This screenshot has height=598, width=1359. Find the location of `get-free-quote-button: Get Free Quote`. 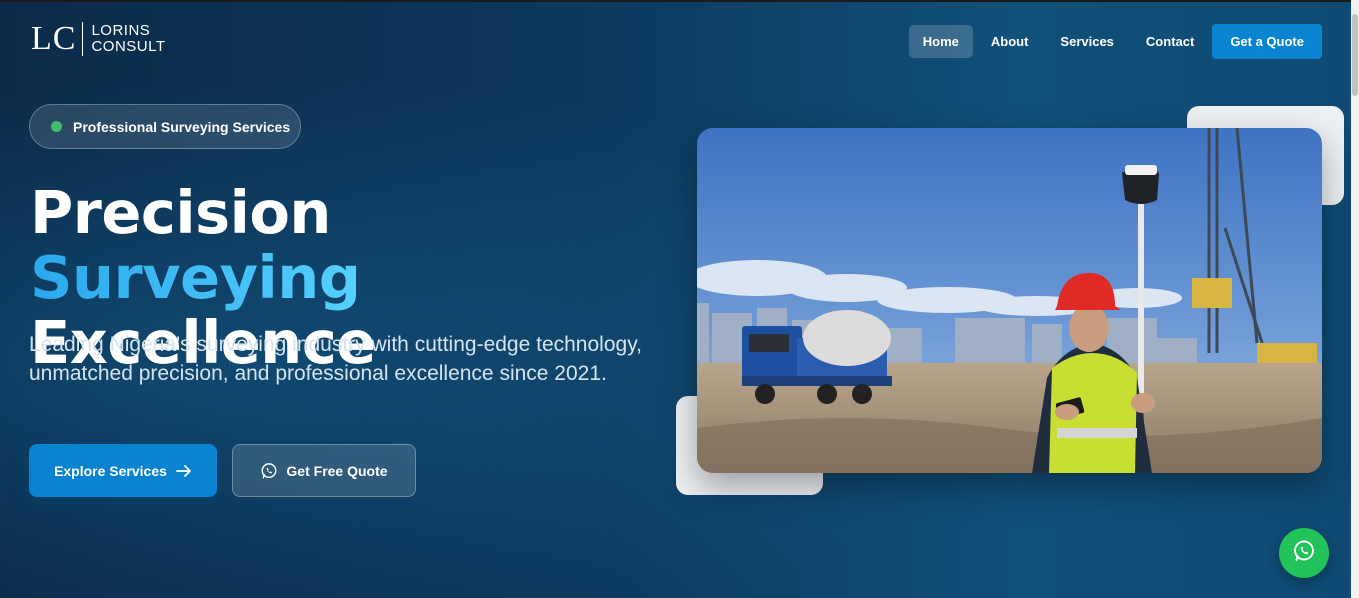

get-free-quote-button: Get Free Quote is located at coordinates (324, 470).